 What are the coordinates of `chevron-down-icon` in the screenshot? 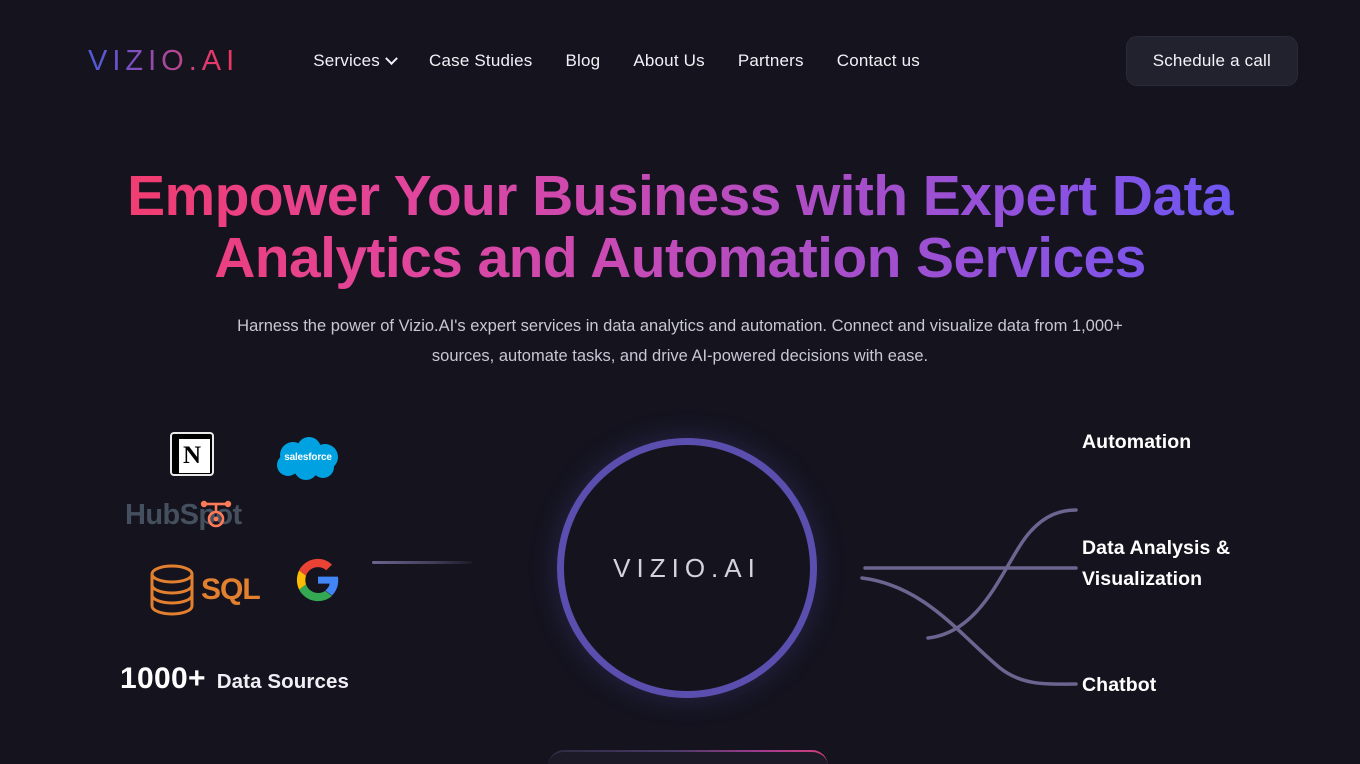 It's located at (391, 58).